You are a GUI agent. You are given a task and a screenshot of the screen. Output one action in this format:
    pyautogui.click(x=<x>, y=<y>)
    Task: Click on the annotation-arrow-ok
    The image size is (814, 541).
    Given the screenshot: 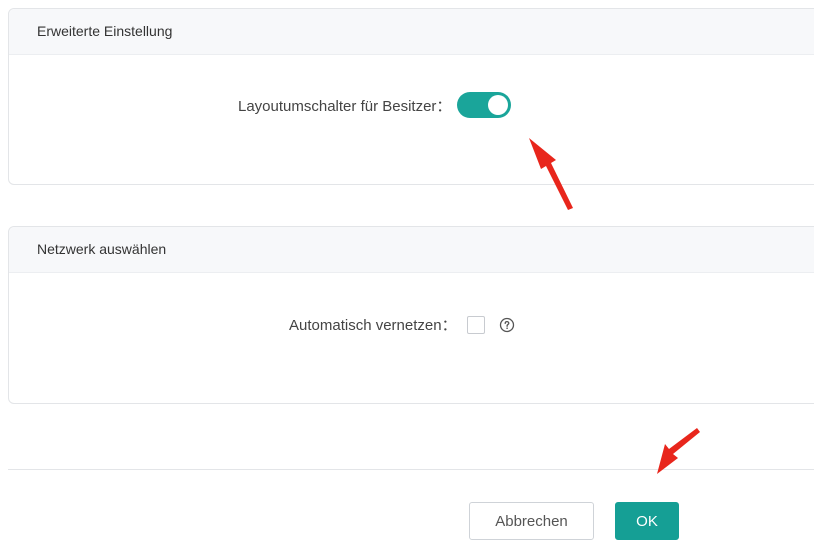 What is the action you would take?
    pyautogui.click(x=678, y=451)
    